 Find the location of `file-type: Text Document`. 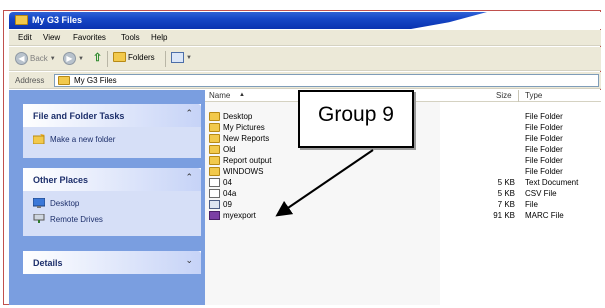

file-type: Text Document is located at coordinates (552, 182).